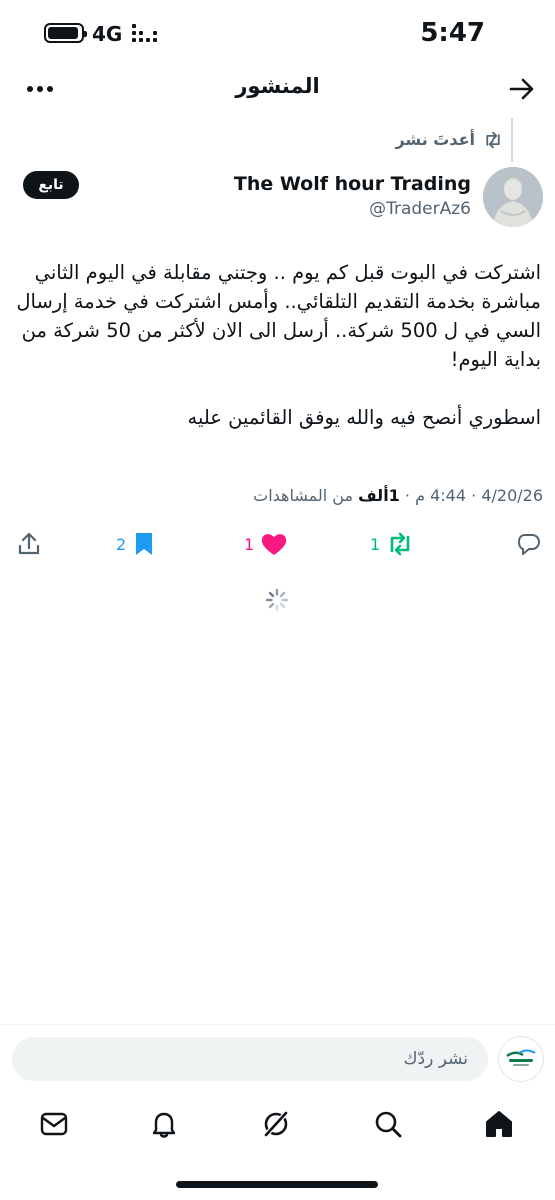 This screenshot has height=1200, width=555. I want to click on statue-avatar-icon, so click(513, 197).